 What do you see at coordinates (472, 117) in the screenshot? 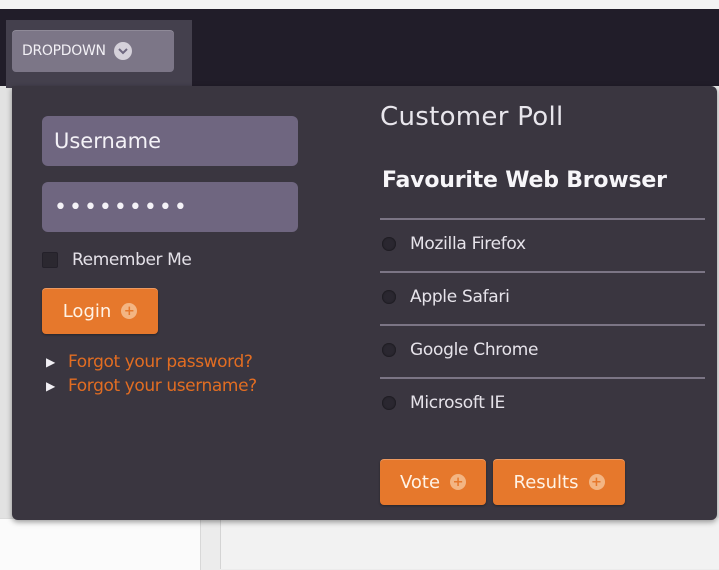
I see `poll-title: Customer Poll` at bounding box center [472, 117].